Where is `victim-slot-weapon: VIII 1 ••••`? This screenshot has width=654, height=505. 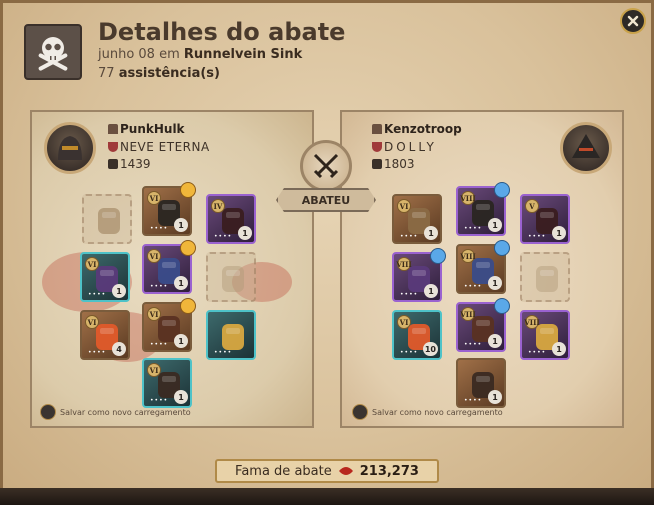 victim-slot-weapon: VIII 1 •••• is located at coordinates (419, 275).